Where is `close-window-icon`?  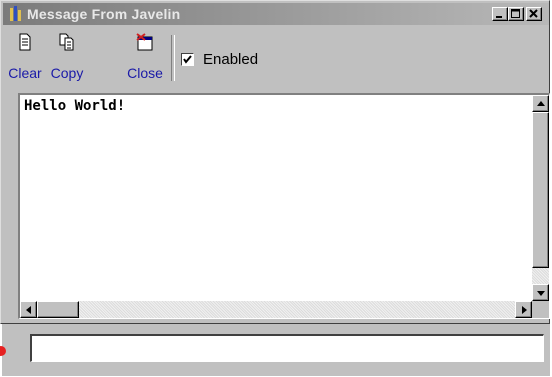
close-window-icon is located at coordinates (144, 42).